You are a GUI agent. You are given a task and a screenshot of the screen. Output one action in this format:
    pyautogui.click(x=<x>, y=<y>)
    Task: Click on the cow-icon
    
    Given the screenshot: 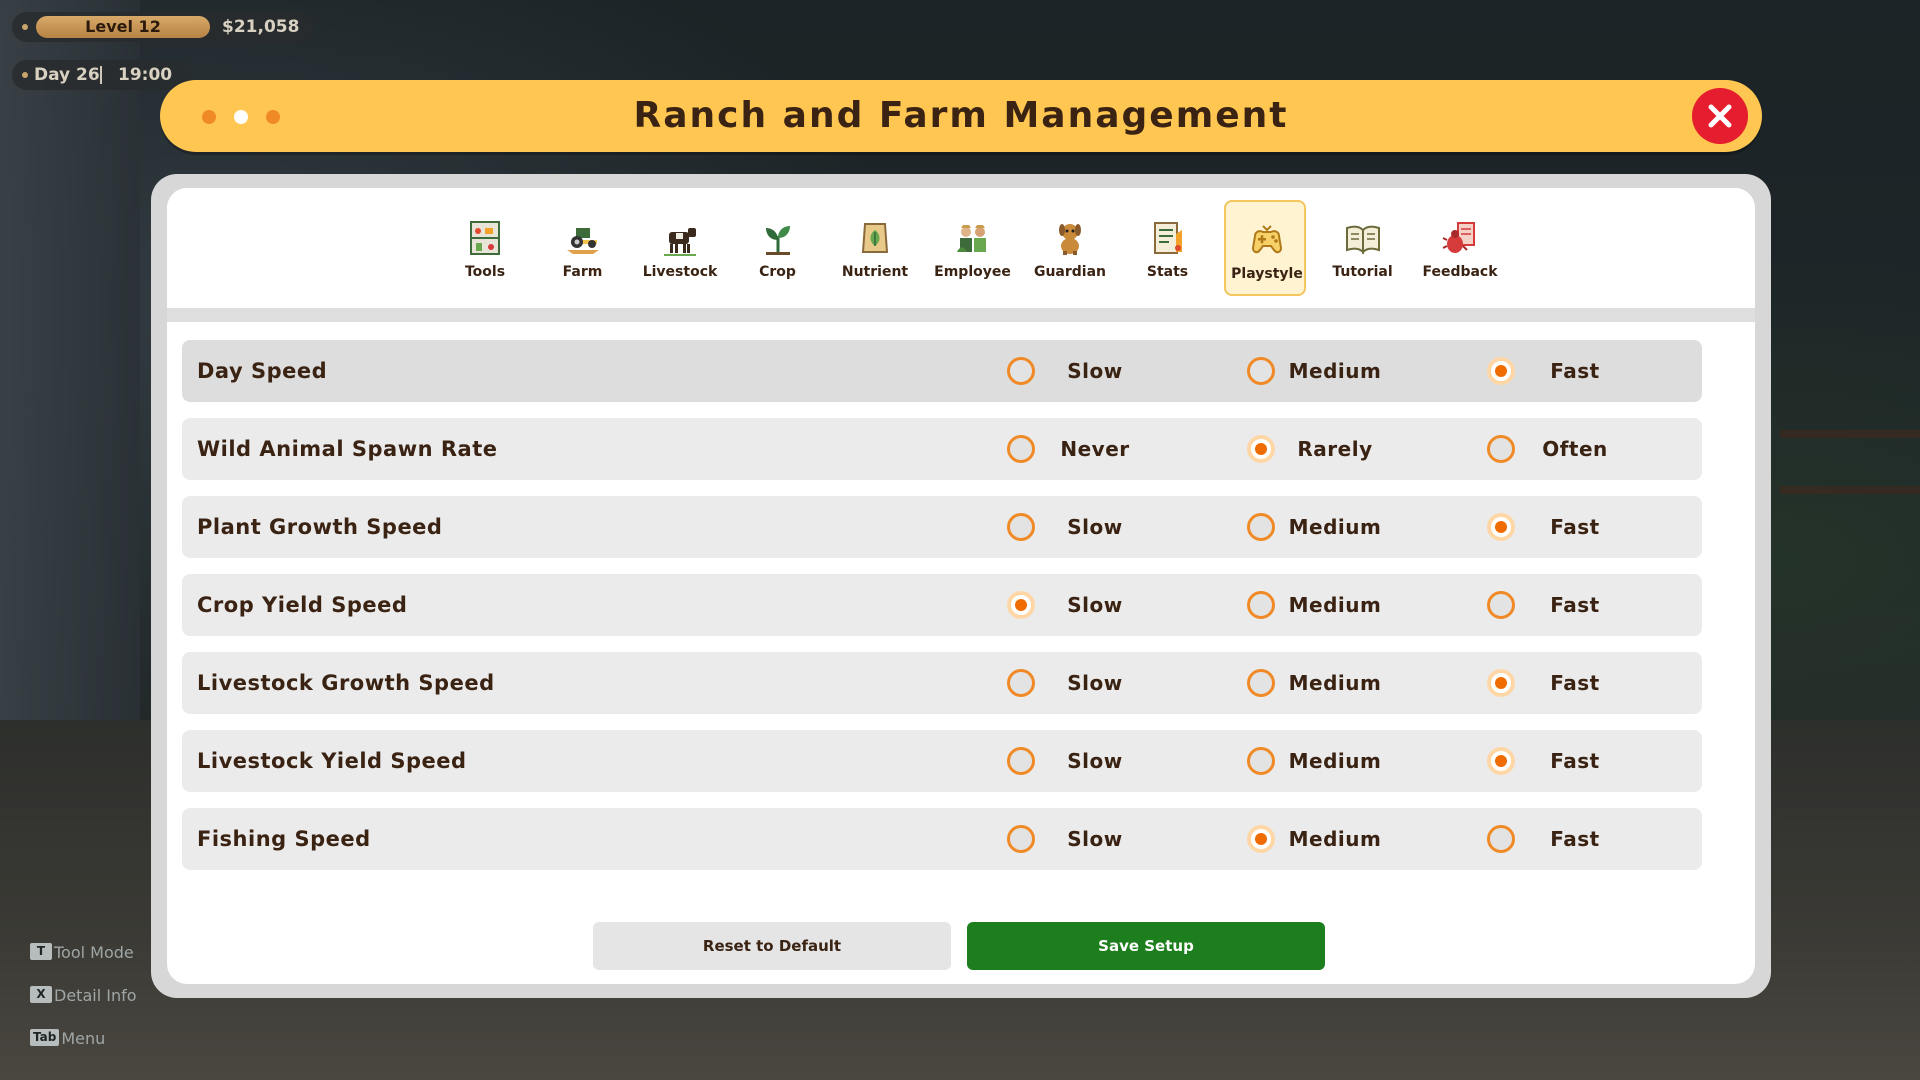 What is the action you would take?
    pyautogui.click(x=680, y=242)
    